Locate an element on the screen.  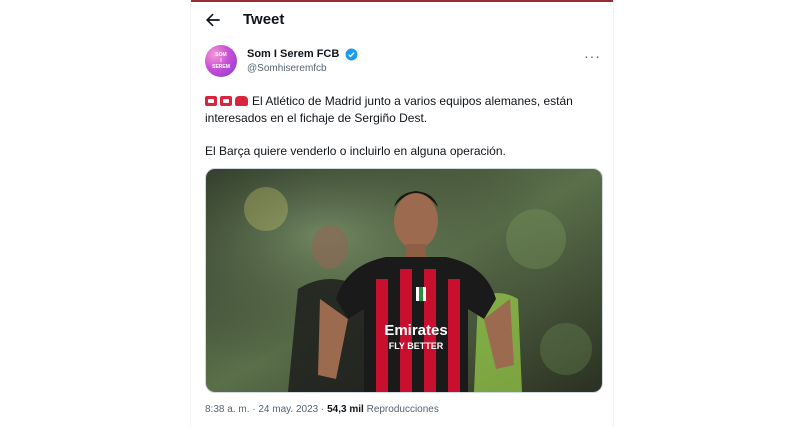
more-horizontal-icon: ··· is located at coordinates (592, 56).